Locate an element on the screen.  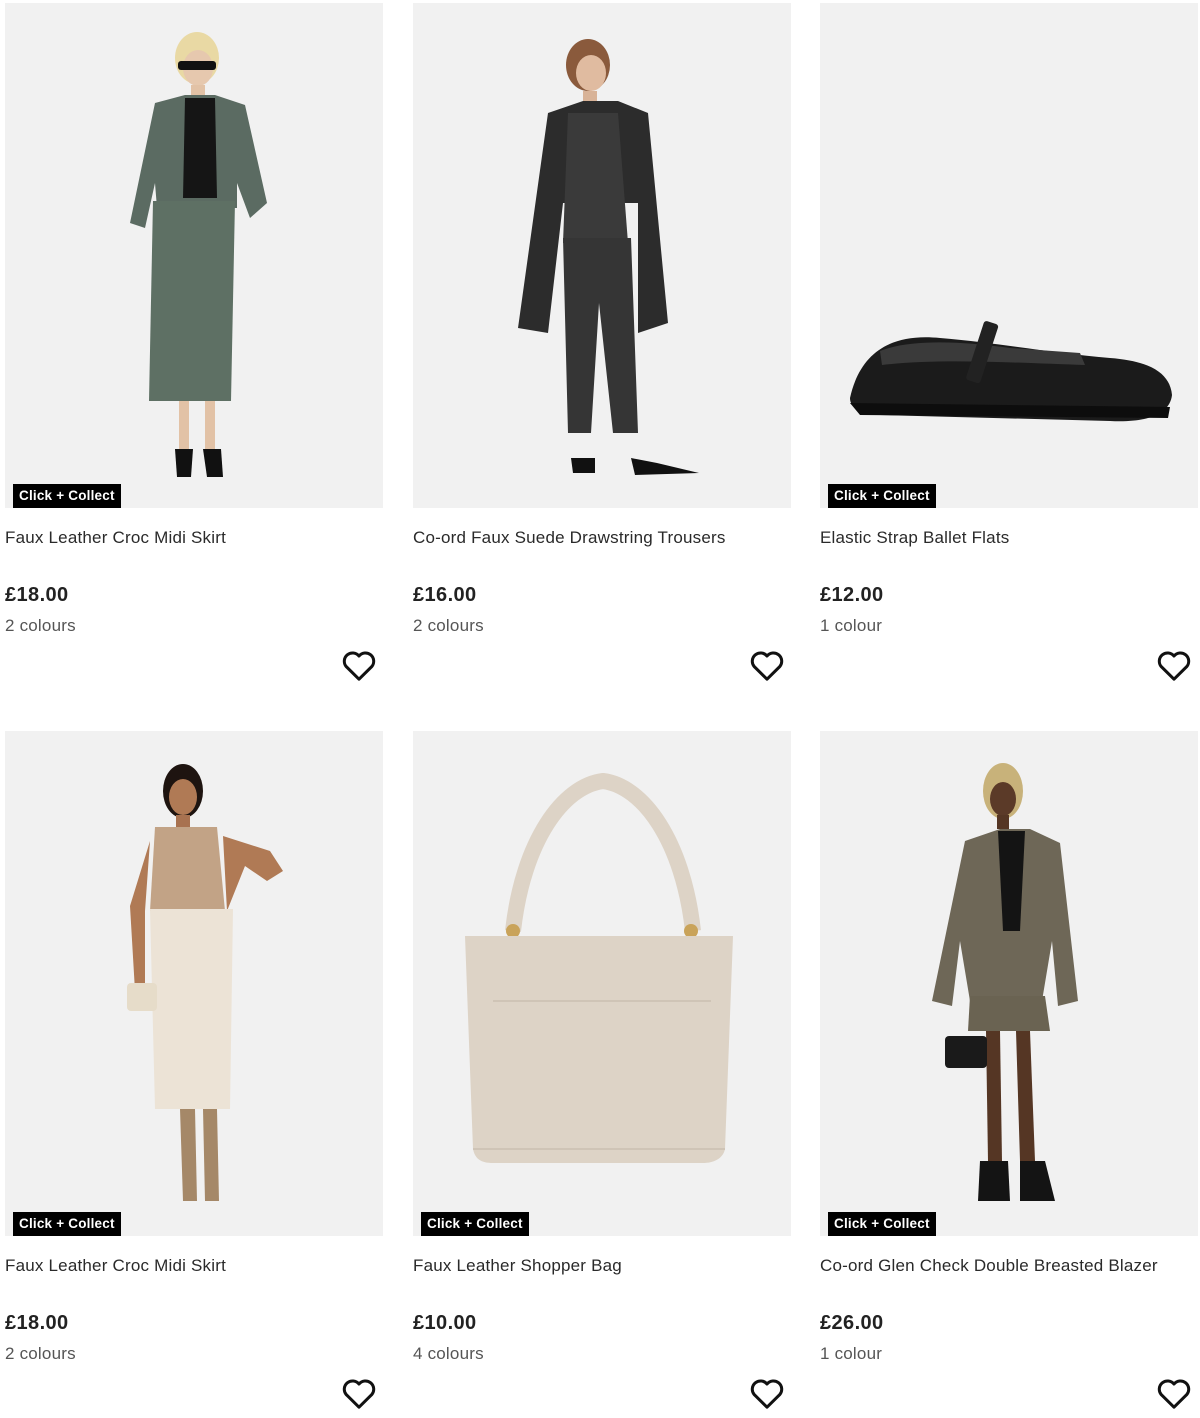
product-name: Faux Leather Shopper Bag is located at coordinates (517, 1266).